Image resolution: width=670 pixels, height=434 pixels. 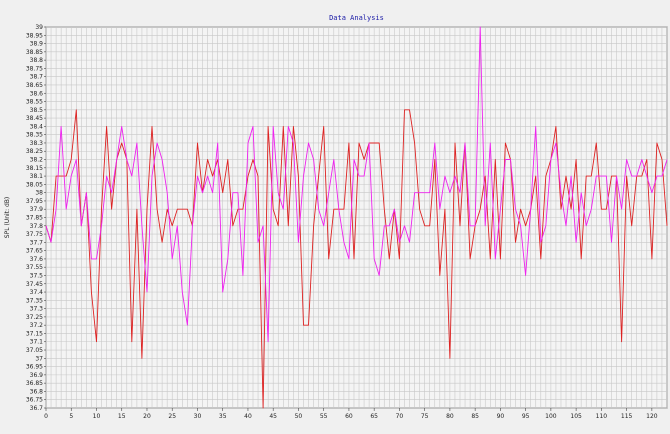 I want to click on y-tick-label: 37.8, so click(x=37, y=226).